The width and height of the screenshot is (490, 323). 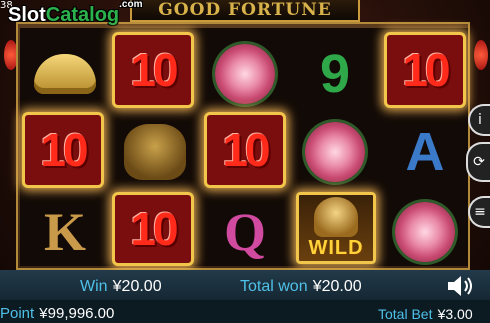 I want to click on gold-ingot-icon, so click(x=65, y=74).